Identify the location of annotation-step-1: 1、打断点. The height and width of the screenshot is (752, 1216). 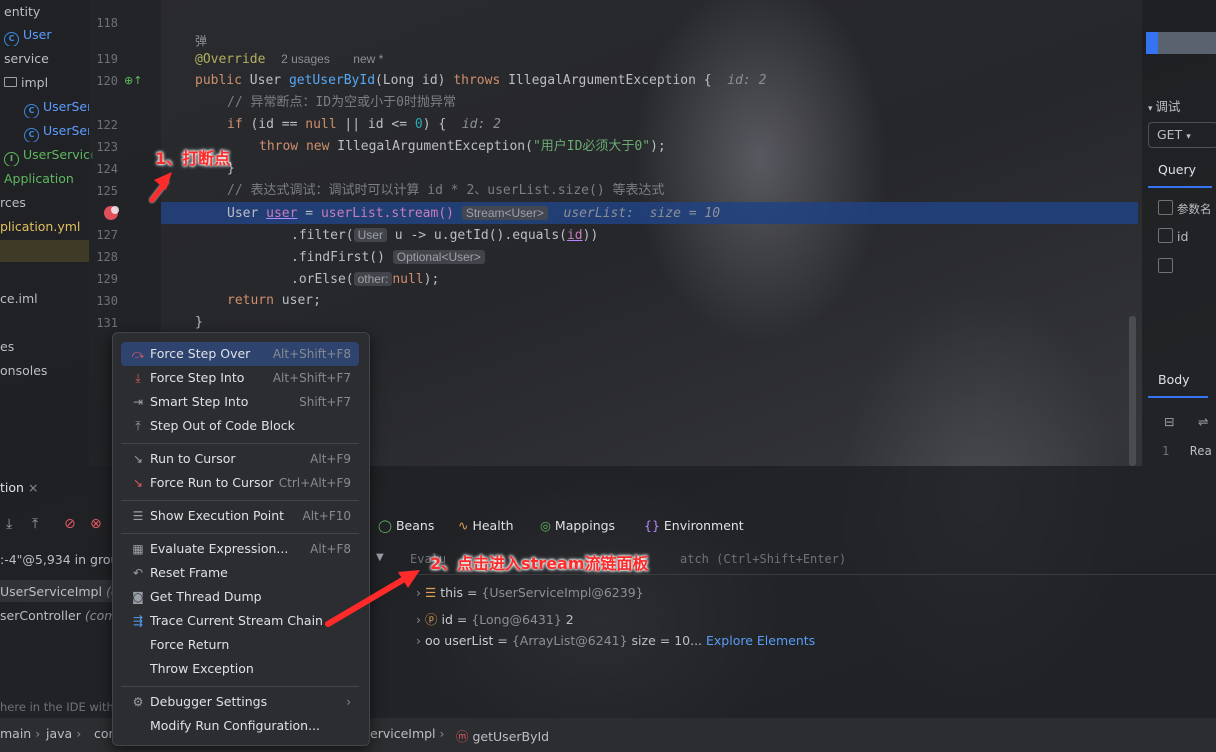
(193, 158).